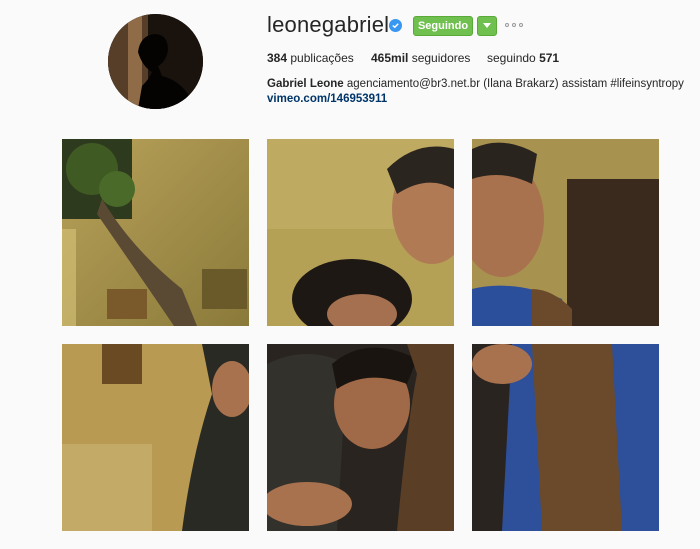 This screenshot has width=700, height=549. Describe the element at coordinates (511, 58) in the screenshot. I see `following-label: seguindo` at that location.